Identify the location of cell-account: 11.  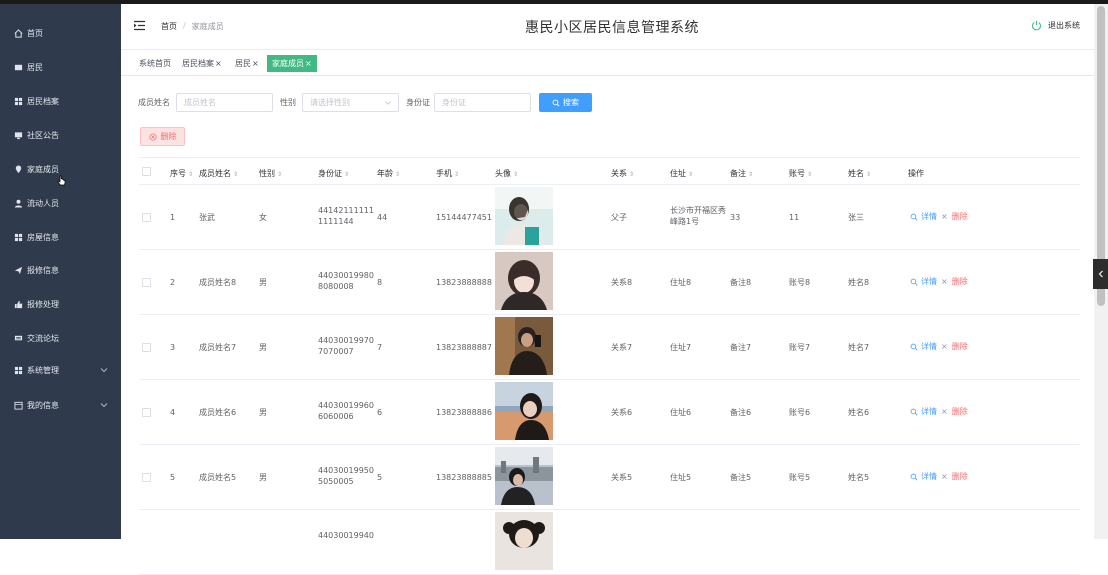
(794, 217).